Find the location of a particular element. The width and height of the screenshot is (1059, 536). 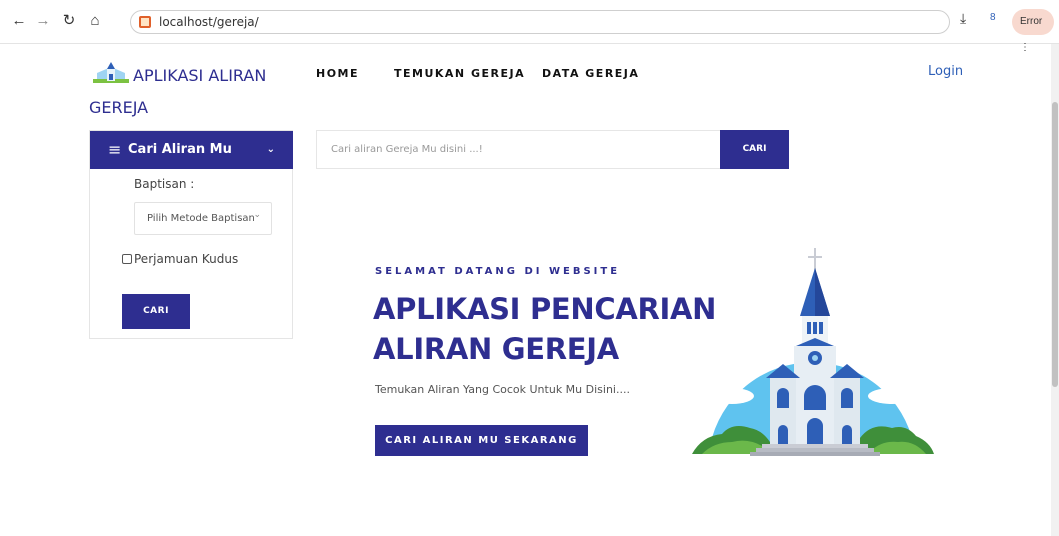

perjamuan-kudus-option: Perjamuan Kudus is located at coordinates (180, 259).